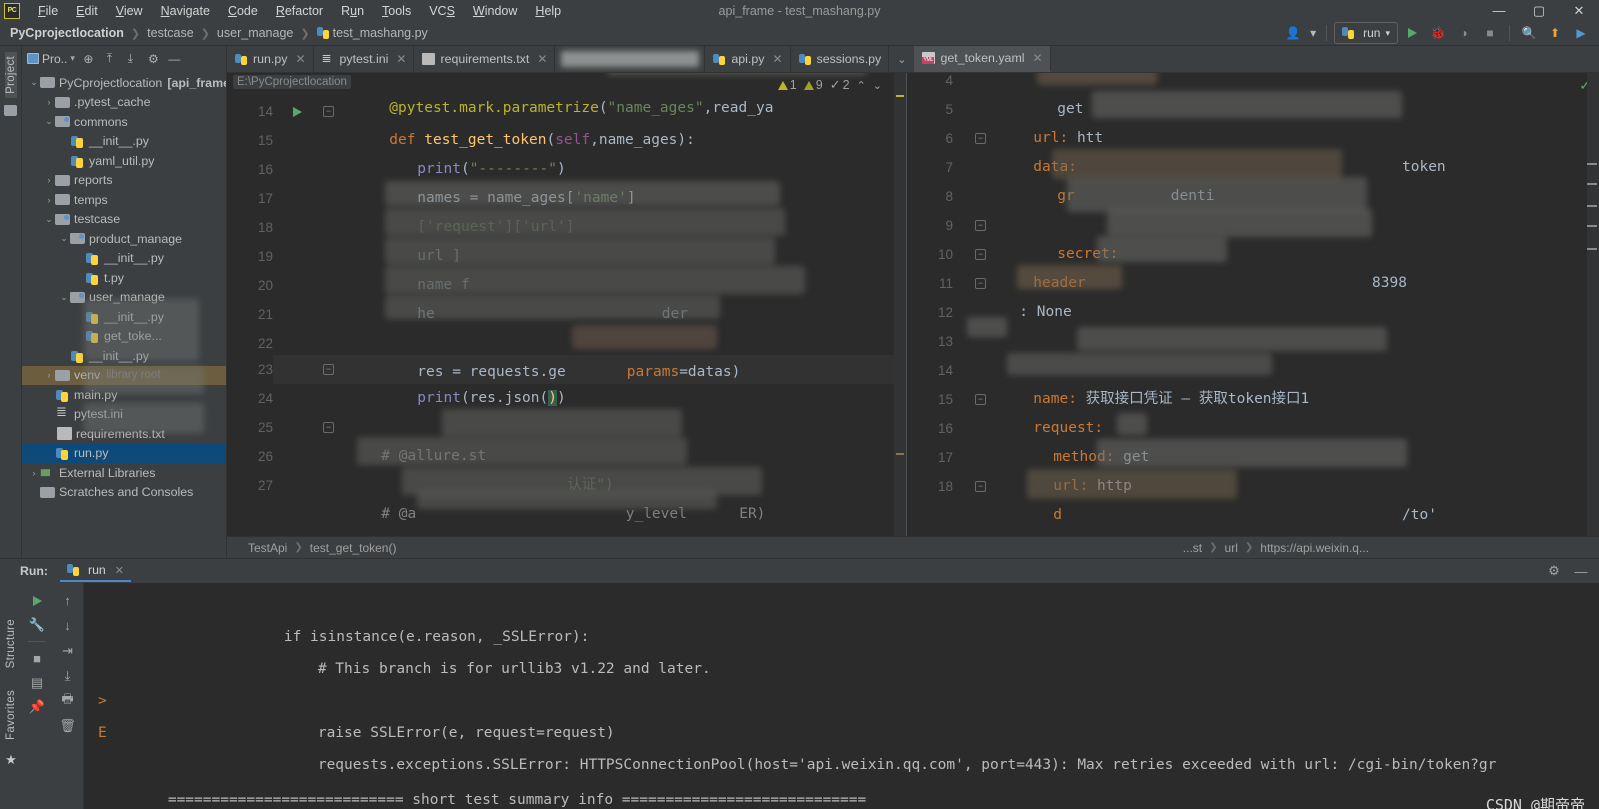 The height and width of the screenshot is (809, 1599). I want to click on tab-redacted, so click(630, 59).